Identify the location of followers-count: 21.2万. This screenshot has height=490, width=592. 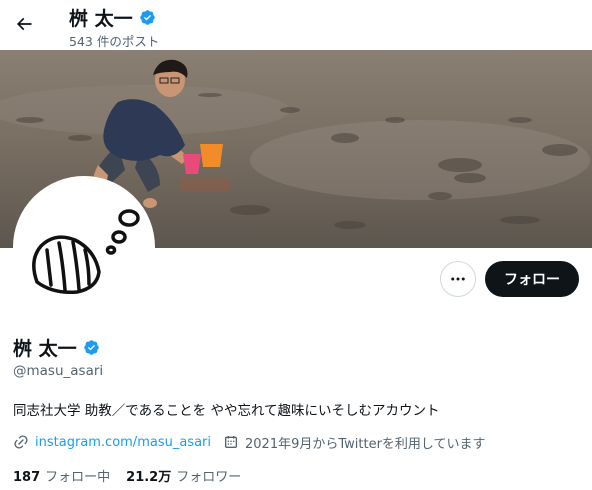
(149, 477).